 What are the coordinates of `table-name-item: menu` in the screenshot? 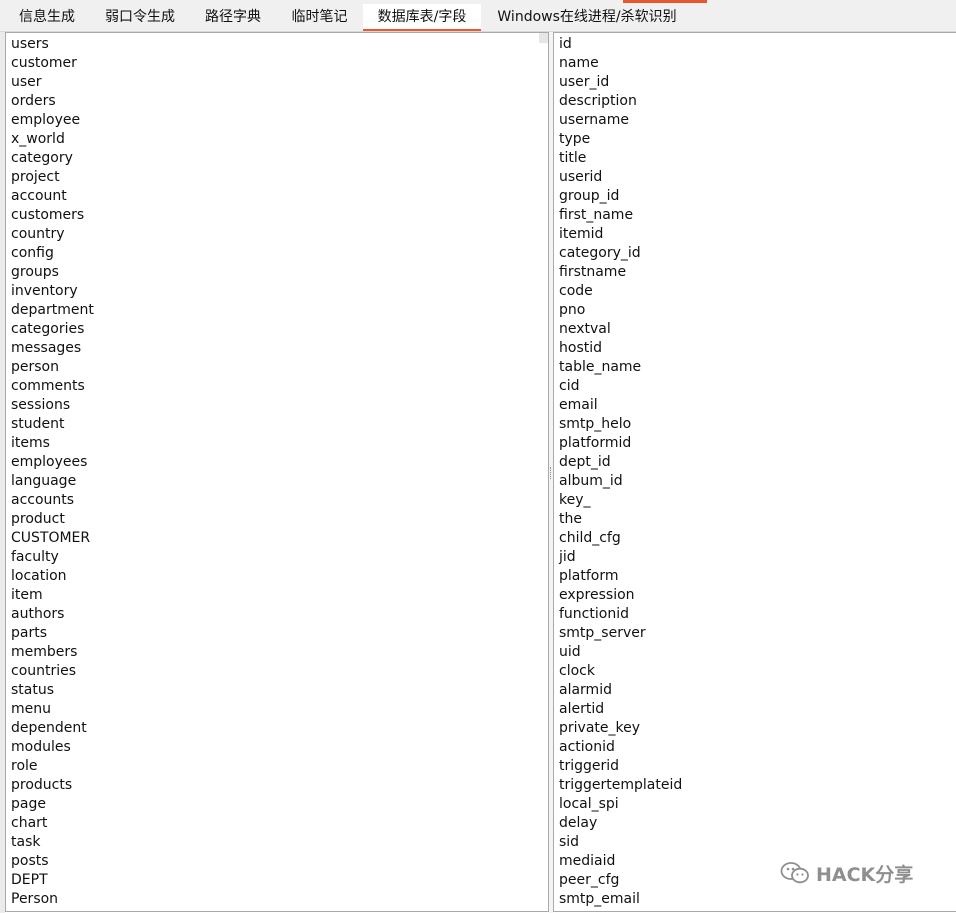 It's located at (31, 709).